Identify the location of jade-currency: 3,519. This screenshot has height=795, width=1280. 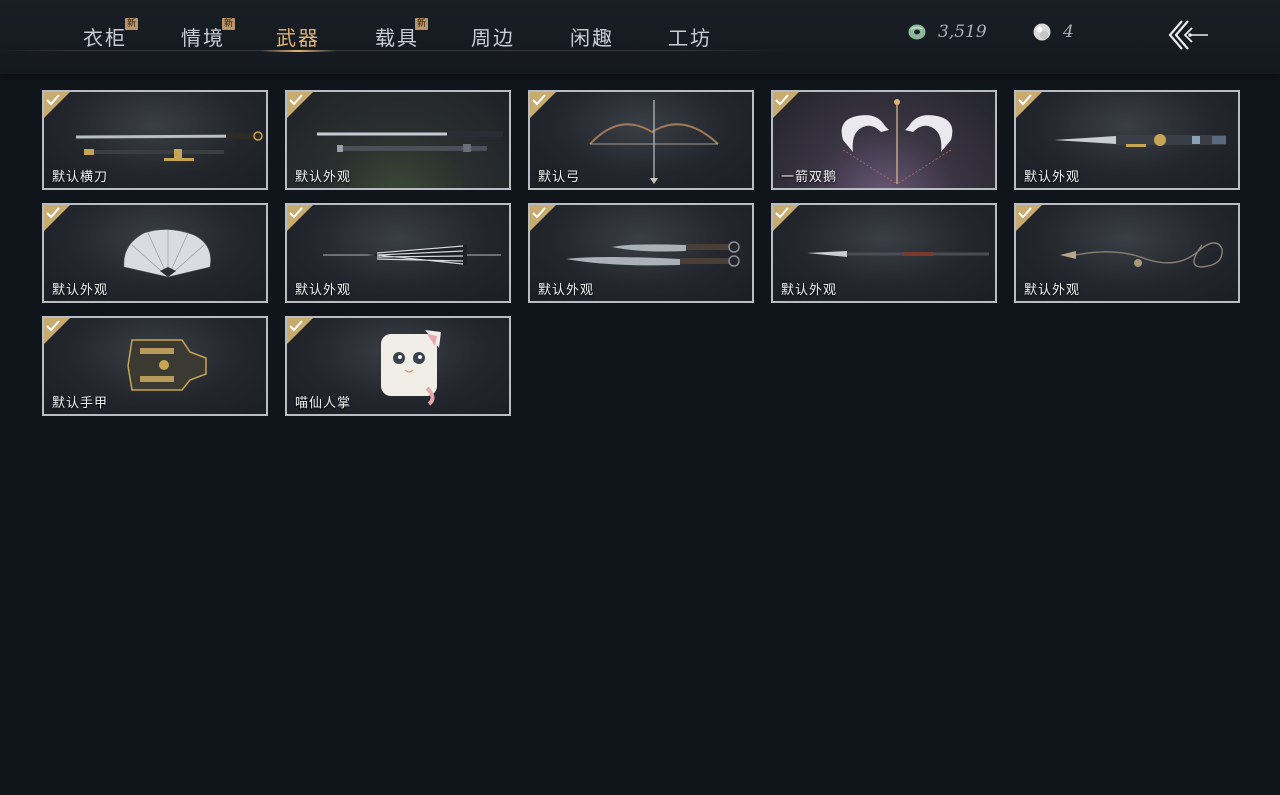
(947, 32).